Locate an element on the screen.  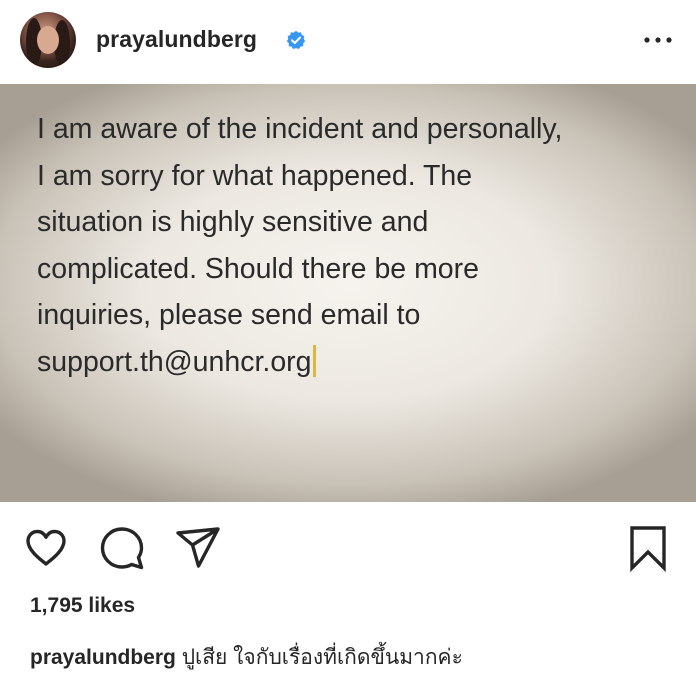
text-cursor is located at coordinates (314, 360).